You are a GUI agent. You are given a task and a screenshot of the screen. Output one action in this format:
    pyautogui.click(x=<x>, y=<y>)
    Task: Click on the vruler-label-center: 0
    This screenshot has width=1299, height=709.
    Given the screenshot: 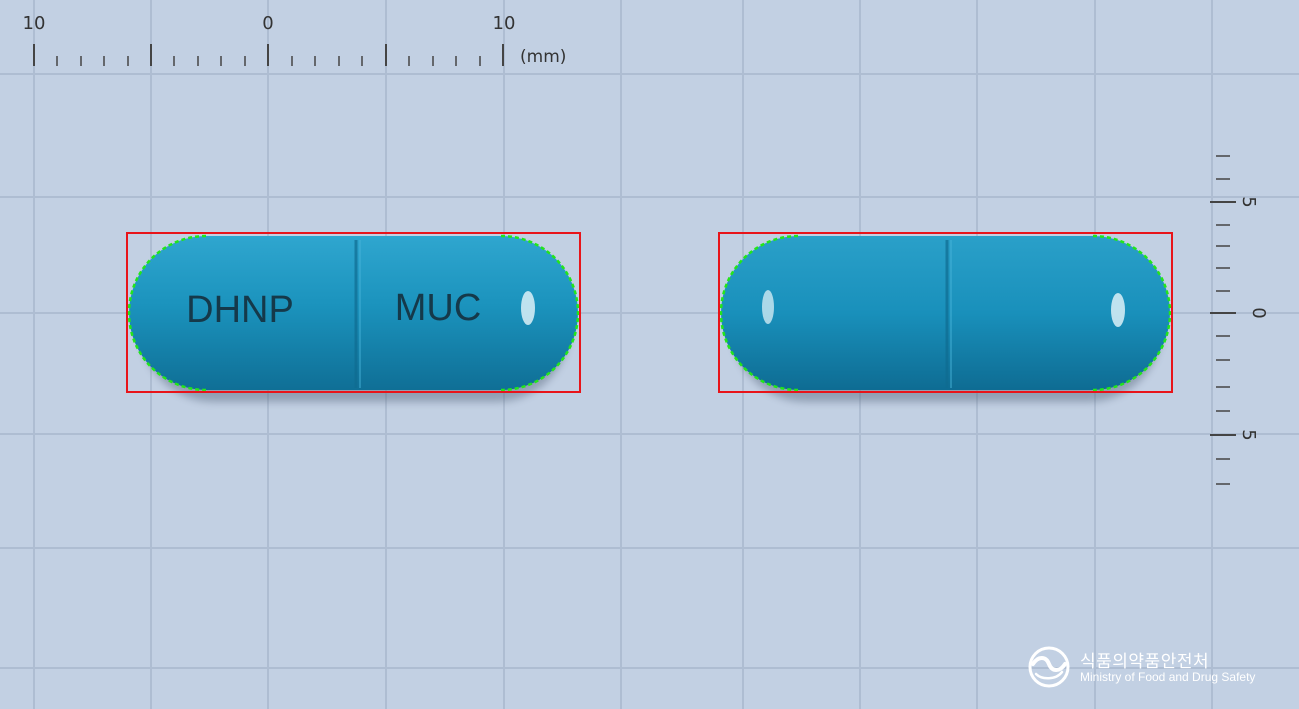 What is the action you would take?
    pyautogui.click(x=1258, y=312)
    